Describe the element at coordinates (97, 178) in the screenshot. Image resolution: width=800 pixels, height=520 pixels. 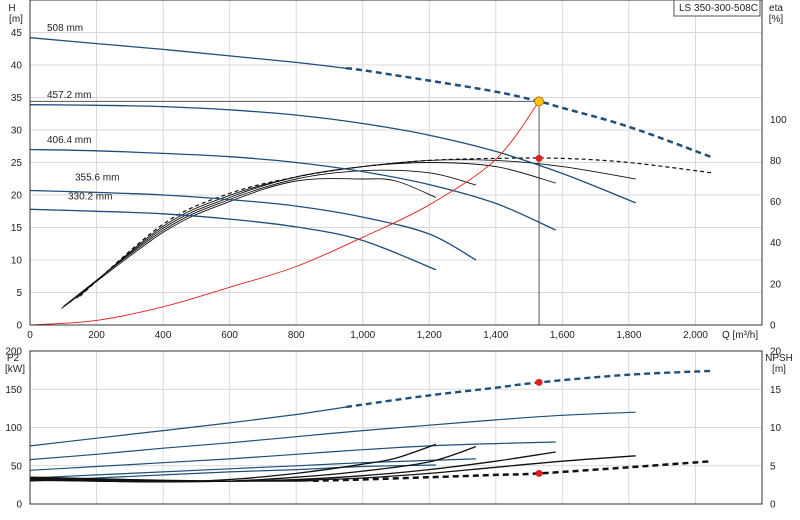
I see `head-curve-label: 355.6 mm` at that location.